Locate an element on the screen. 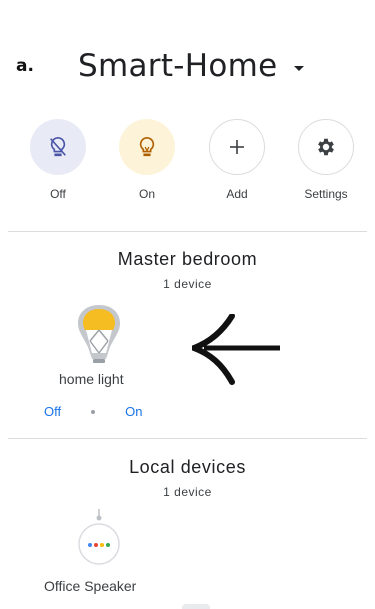 The height and width of the screenshot is (609, 375). all-off-button: Off is located at coordinates (58, 160).